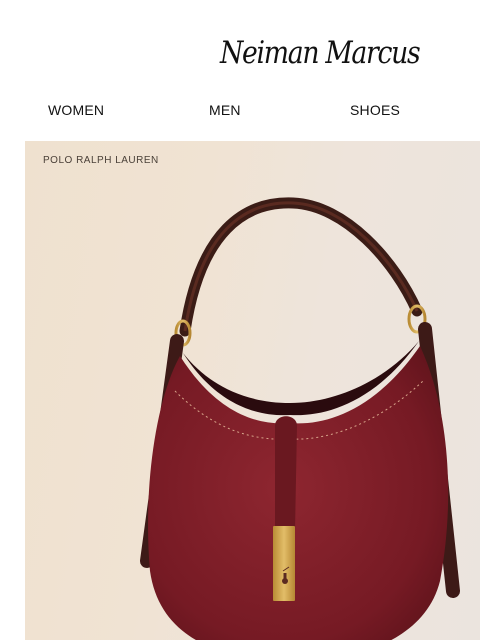 Image resolution: width=480 pixels, height=640 pixels. What do you see at coordinates (76, 110) in the screenshot?
I see `nav-item-women: WOMEN` at bounding box center [76, 110].